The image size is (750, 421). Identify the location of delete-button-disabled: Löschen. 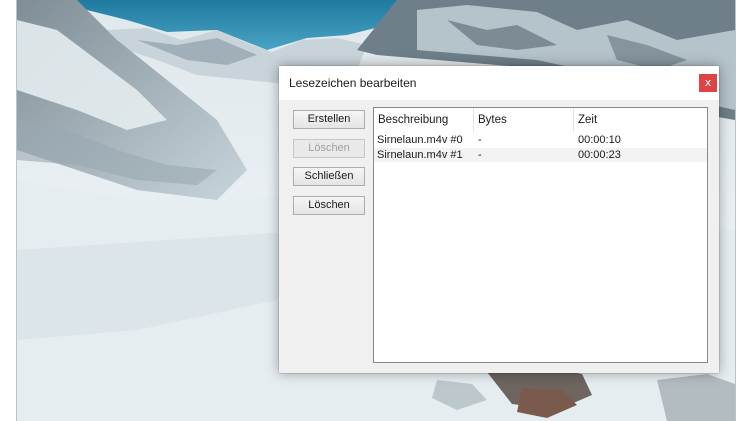
(329, 148).